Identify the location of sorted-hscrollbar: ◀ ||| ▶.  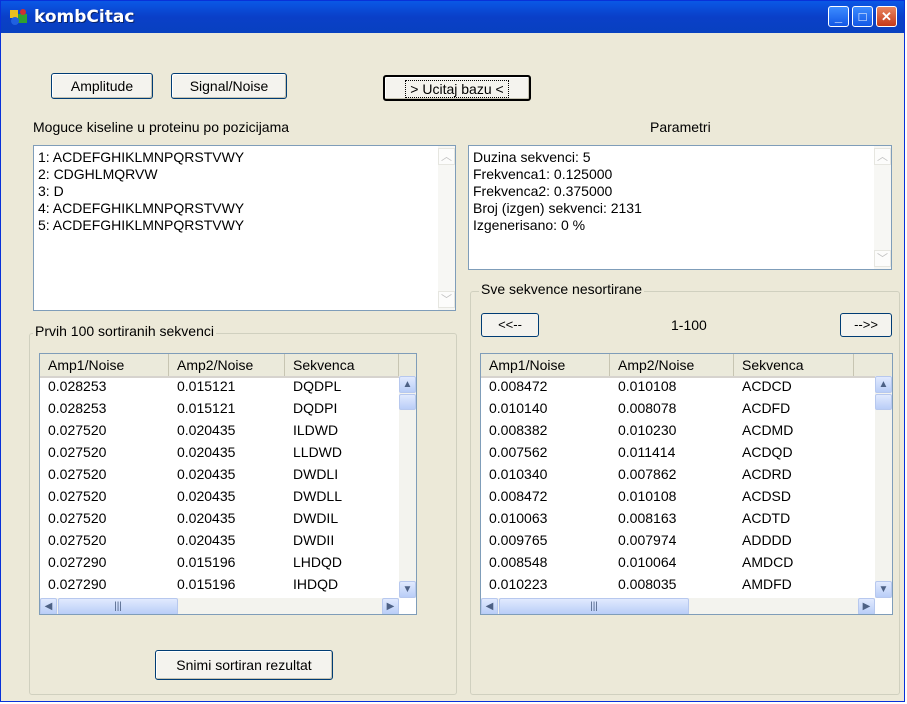
(219, 606).